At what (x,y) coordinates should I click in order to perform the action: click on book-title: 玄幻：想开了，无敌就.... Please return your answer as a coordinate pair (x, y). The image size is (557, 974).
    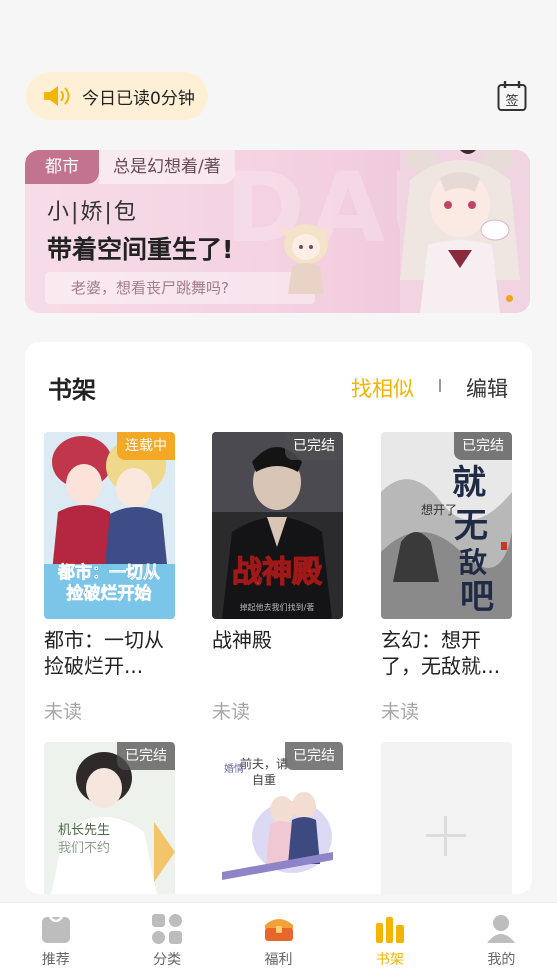
    Looking at the image, I should click on (441, 653).